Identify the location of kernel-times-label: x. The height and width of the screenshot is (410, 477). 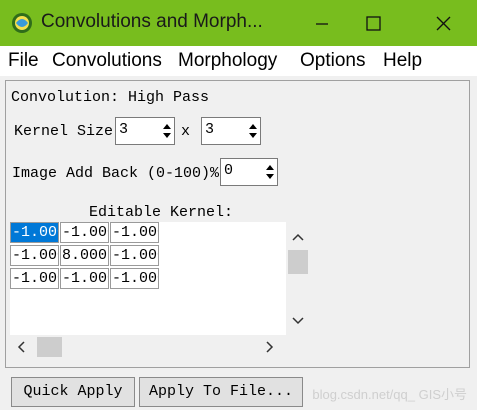
(186, 131).